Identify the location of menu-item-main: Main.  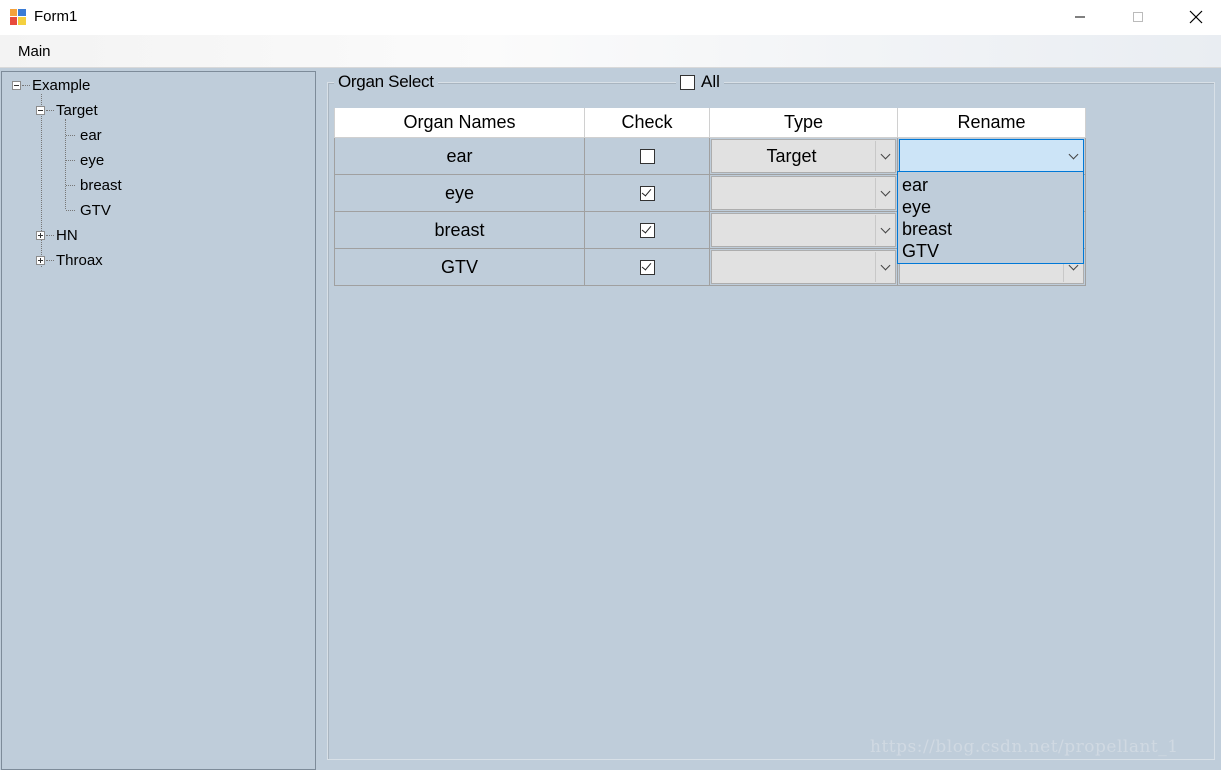
(34, 51).